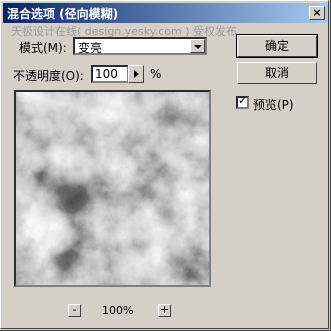 The width and height of the screenshot is (331, 331). What do you see at coordinates (165, 13) in the screenshot?
I see `title-bar: 混合选项 (径向模糊) ×` at bounding box center [165, 13].